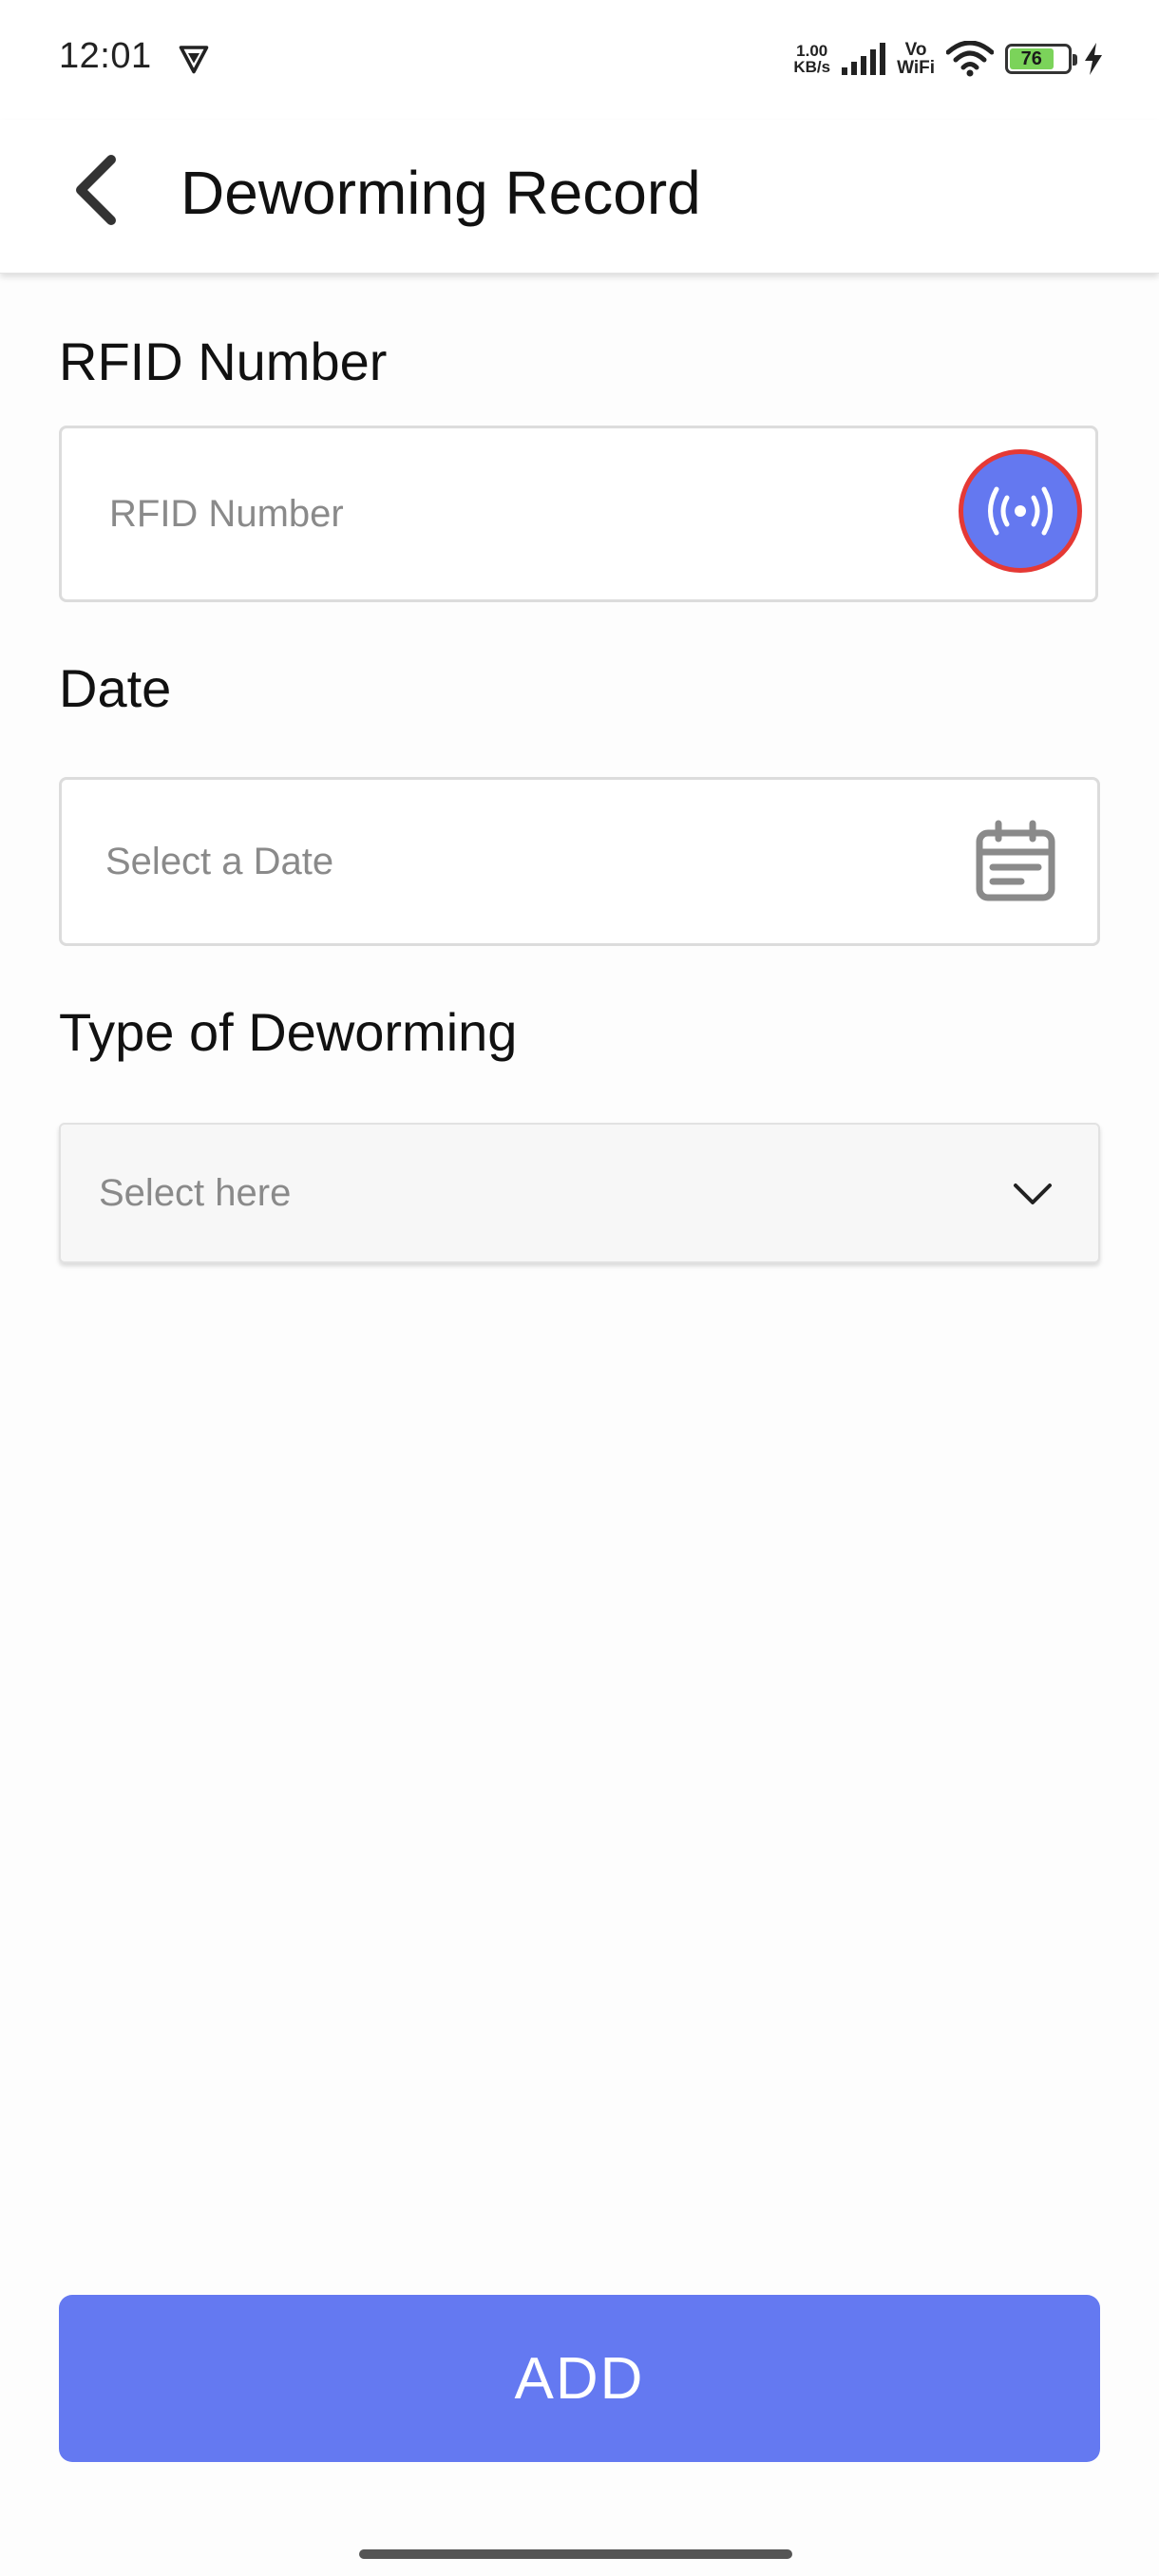  What do you see at coordinates (115, 688) in the screenshot?
I see `date-label: Date` at bounding box center [115, 688].